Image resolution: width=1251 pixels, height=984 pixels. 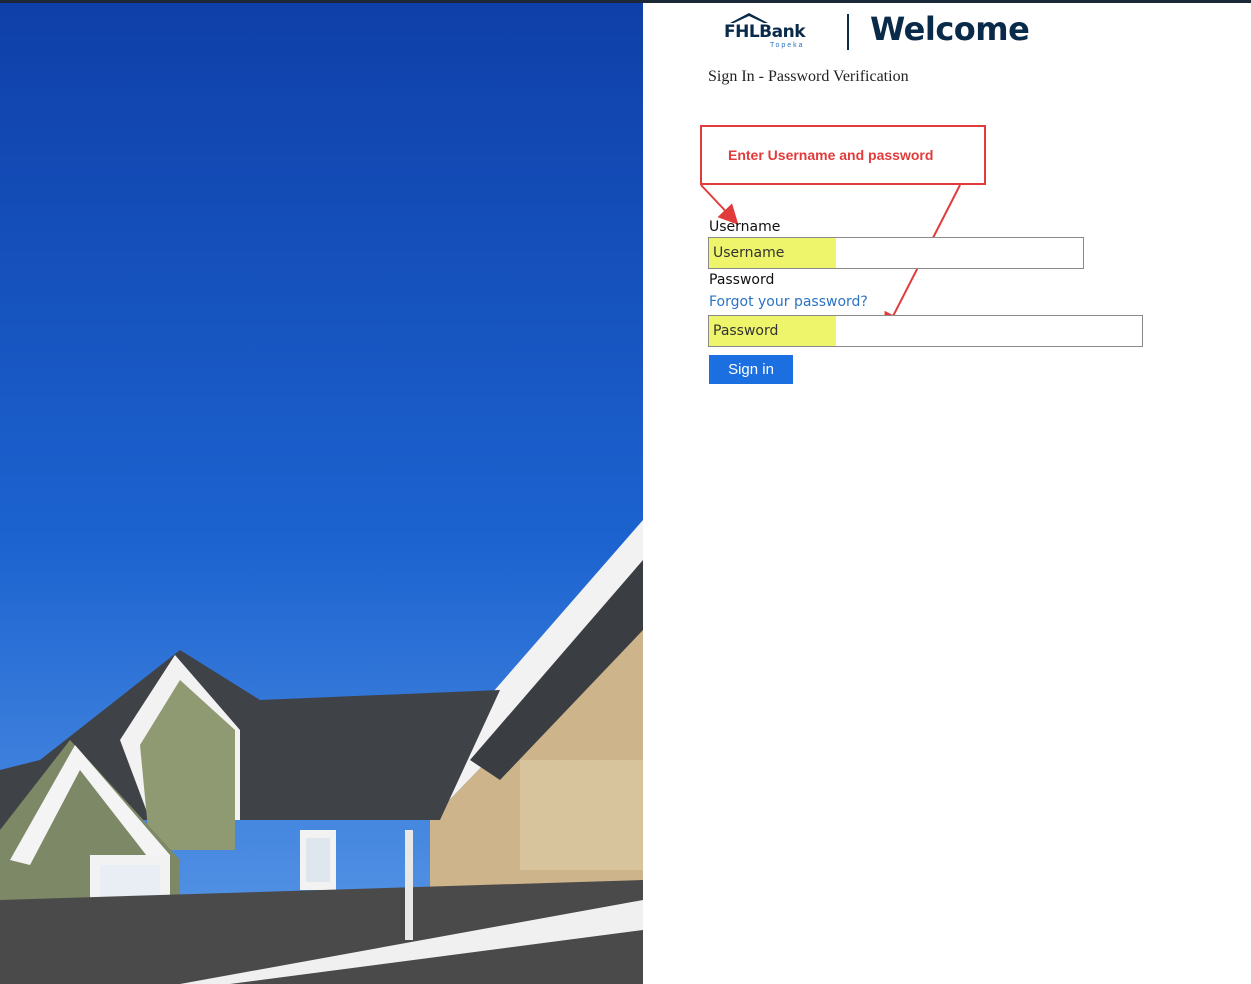 I want to click on annotation-callout: Enter Username and password, so click(x=843, y=155).